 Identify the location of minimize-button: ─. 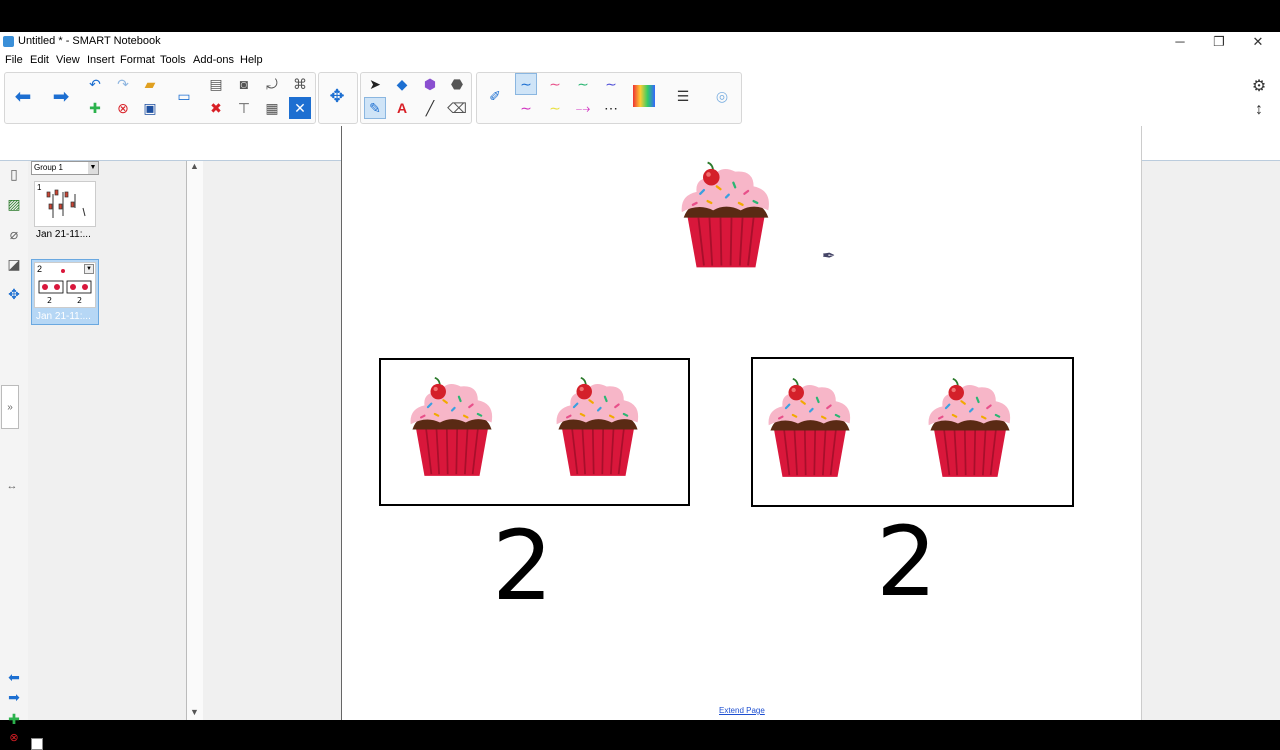
(1180, 42).